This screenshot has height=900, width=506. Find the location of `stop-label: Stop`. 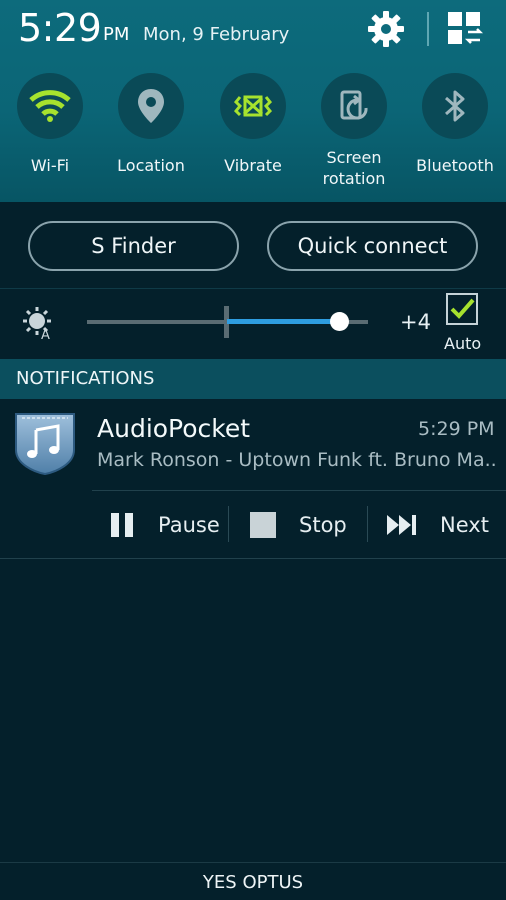

stop-label: Stop is located at coordinates (323, 525).